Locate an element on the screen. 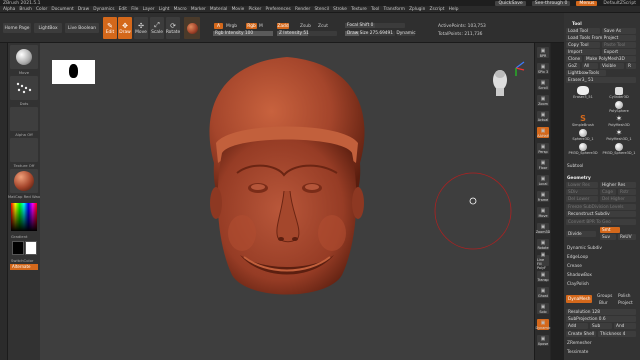 The width and height of the screenshot is (640, 360). mrgb-toggle: Mrgb is located at coordinates (231, 26).